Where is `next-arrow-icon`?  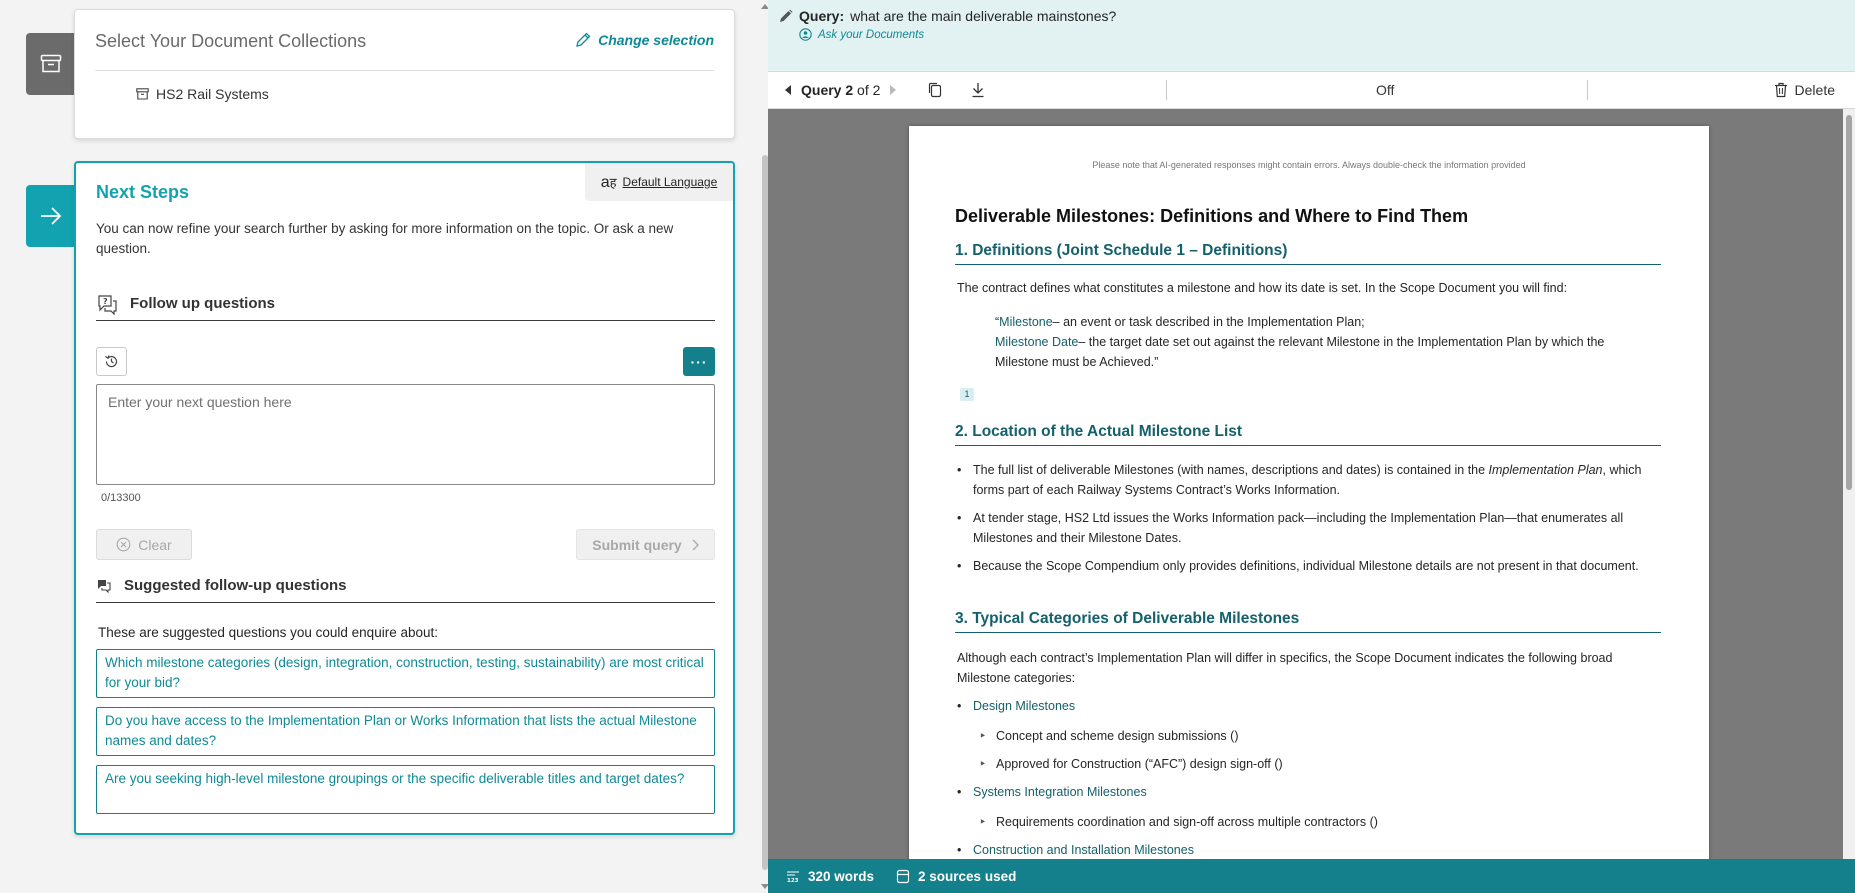 next-arrow-icon is located at coordinates (893, 90).